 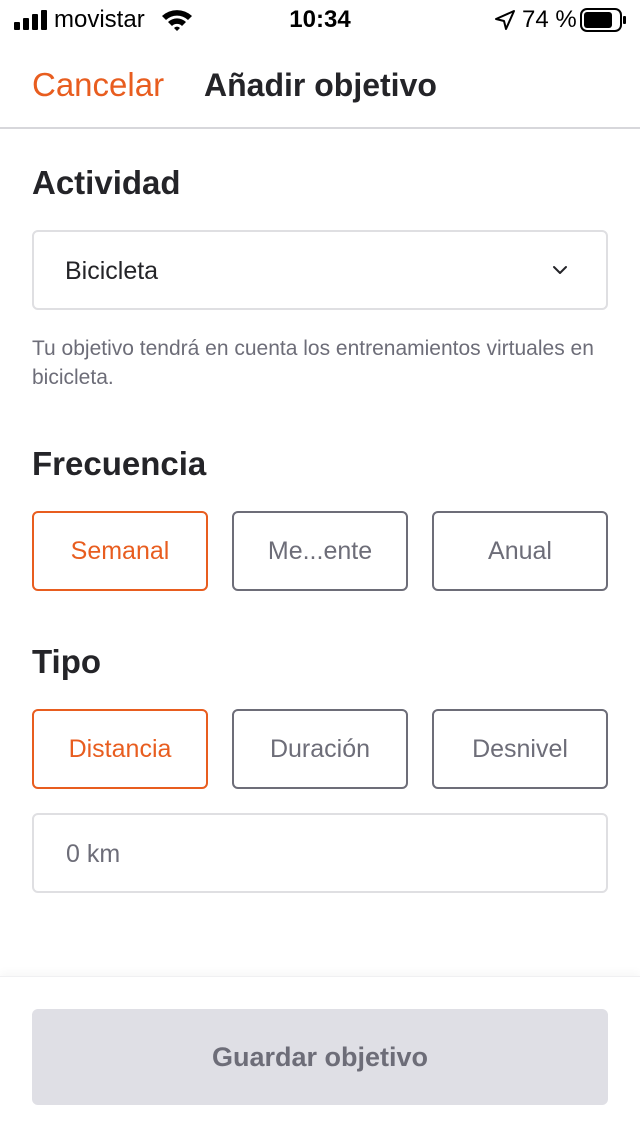 What do you see at coordinates (120, 749) in the screenshot?
I see `type-option-distance: Distancia` at bounding box center [120, 749].